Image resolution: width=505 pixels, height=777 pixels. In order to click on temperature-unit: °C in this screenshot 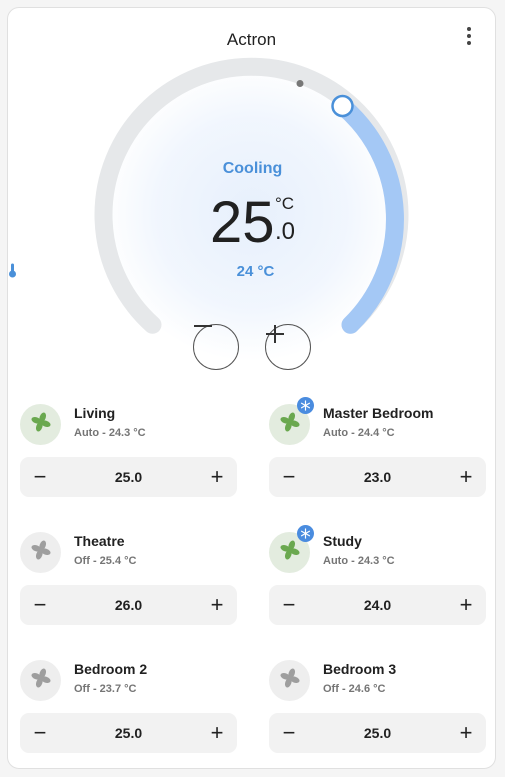, I will do `click(285, 203)`.